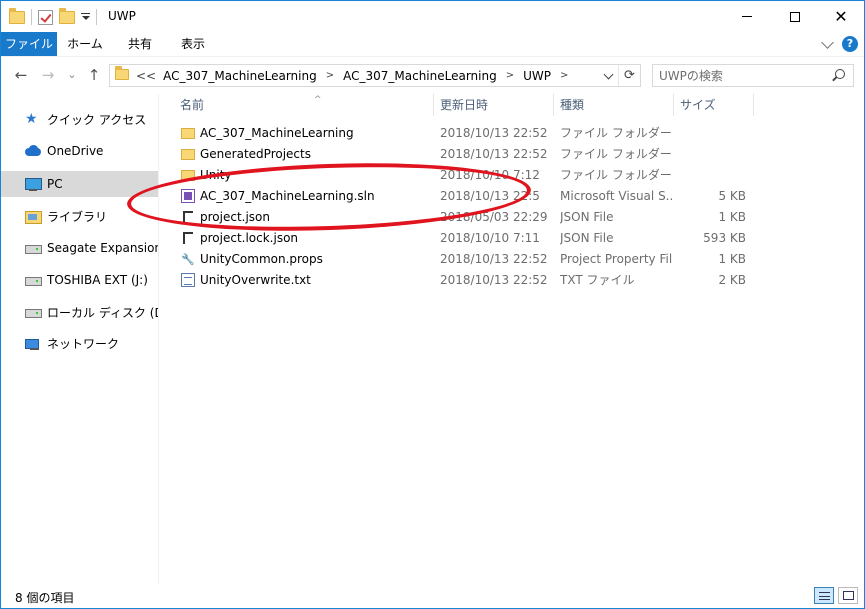  I want to click on sidebar-item-onedrive: OneDrive, so click(79, 151).